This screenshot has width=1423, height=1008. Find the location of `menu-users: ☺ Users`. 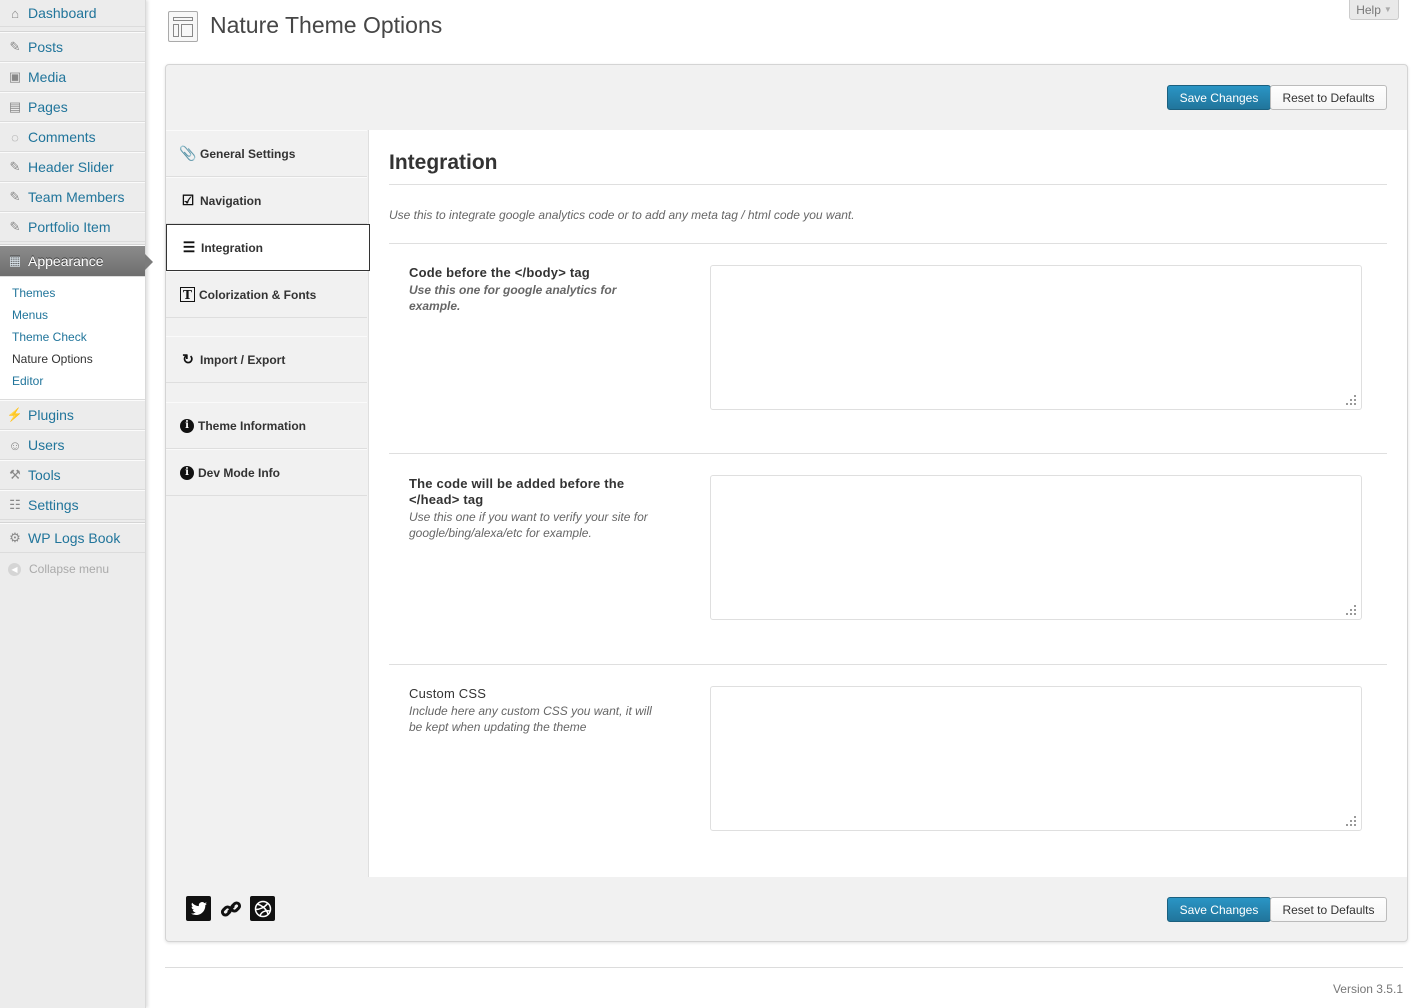

menu-users: ☺ Users is located at coordinates (72, 445).